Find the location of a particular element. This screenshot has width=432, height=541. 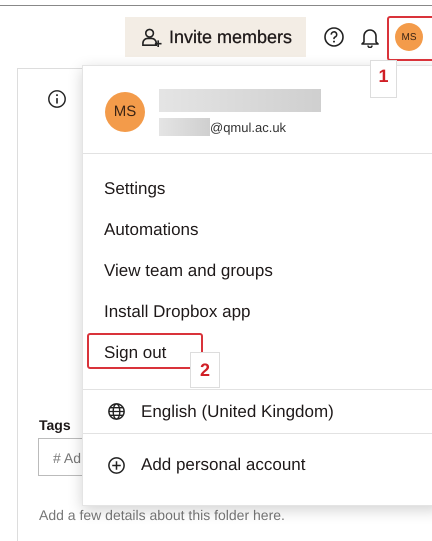

callout-number: 1 is located at coordinates (383, 79).